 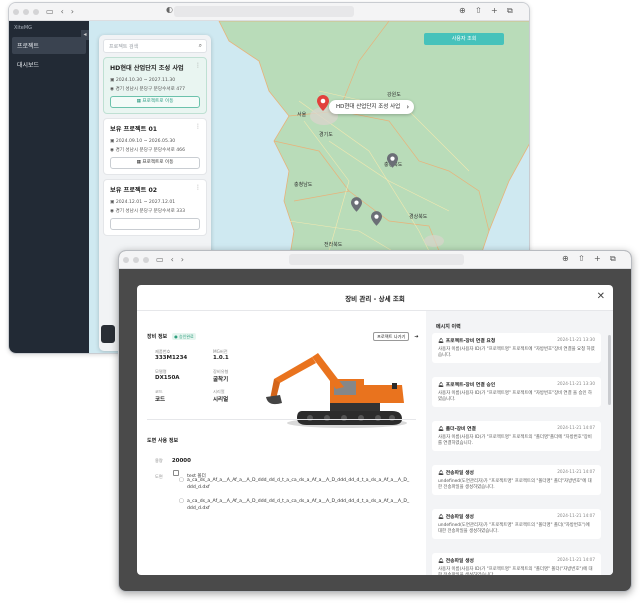 I want to click on project-title: HD현대 산업단지 조성 사업, so click(x=147, y=68).